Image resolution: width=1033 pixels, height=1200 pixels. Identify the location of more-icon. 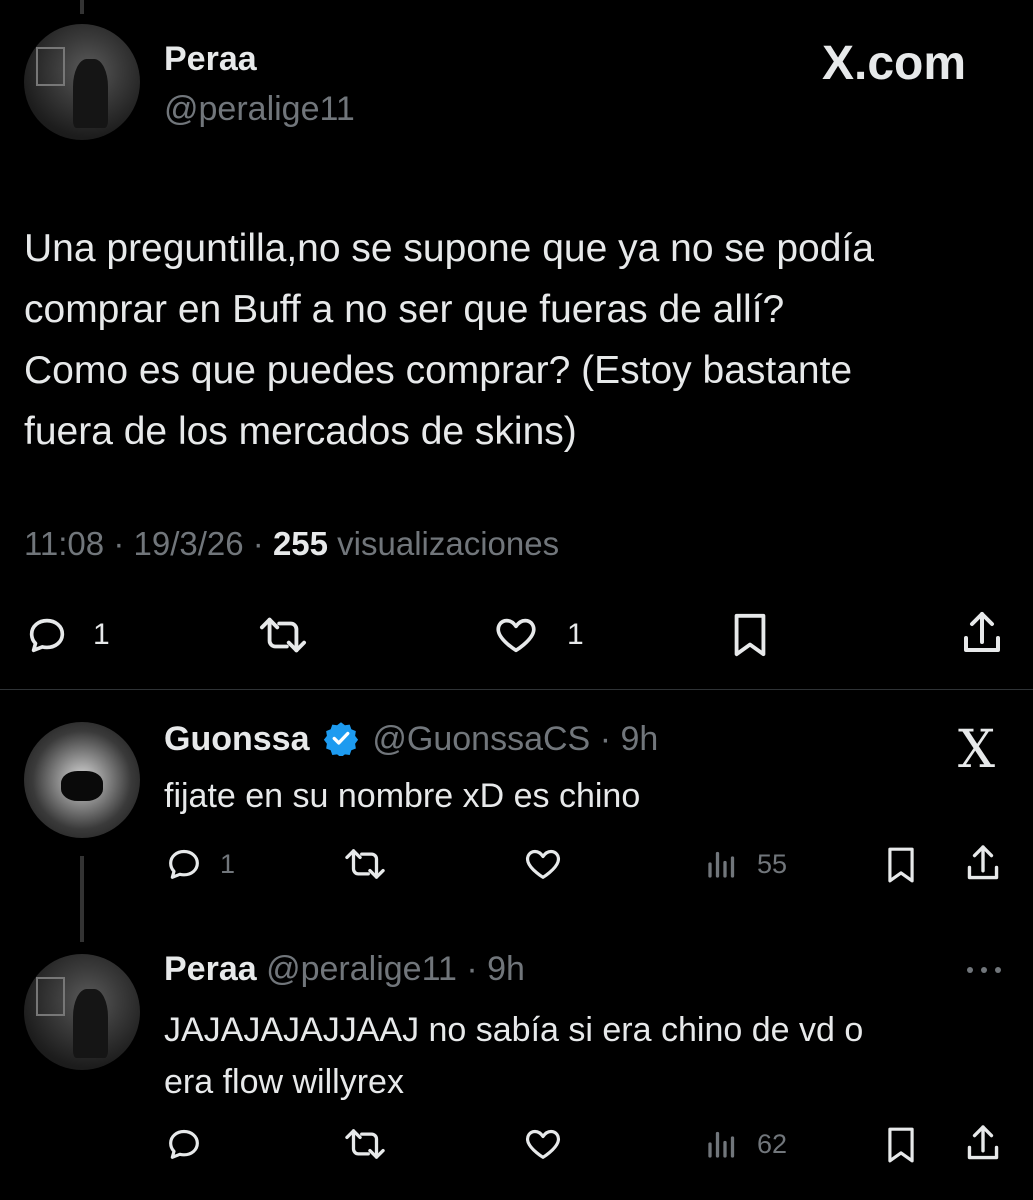
(984, 970).